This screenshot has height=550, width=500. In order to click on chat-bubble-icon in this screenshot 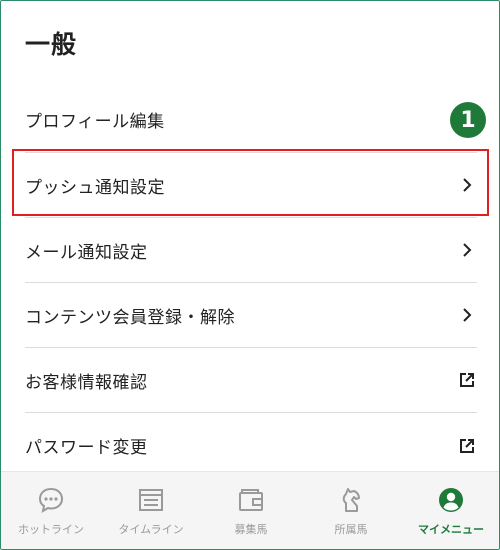, I will do `click(51, 500)`.